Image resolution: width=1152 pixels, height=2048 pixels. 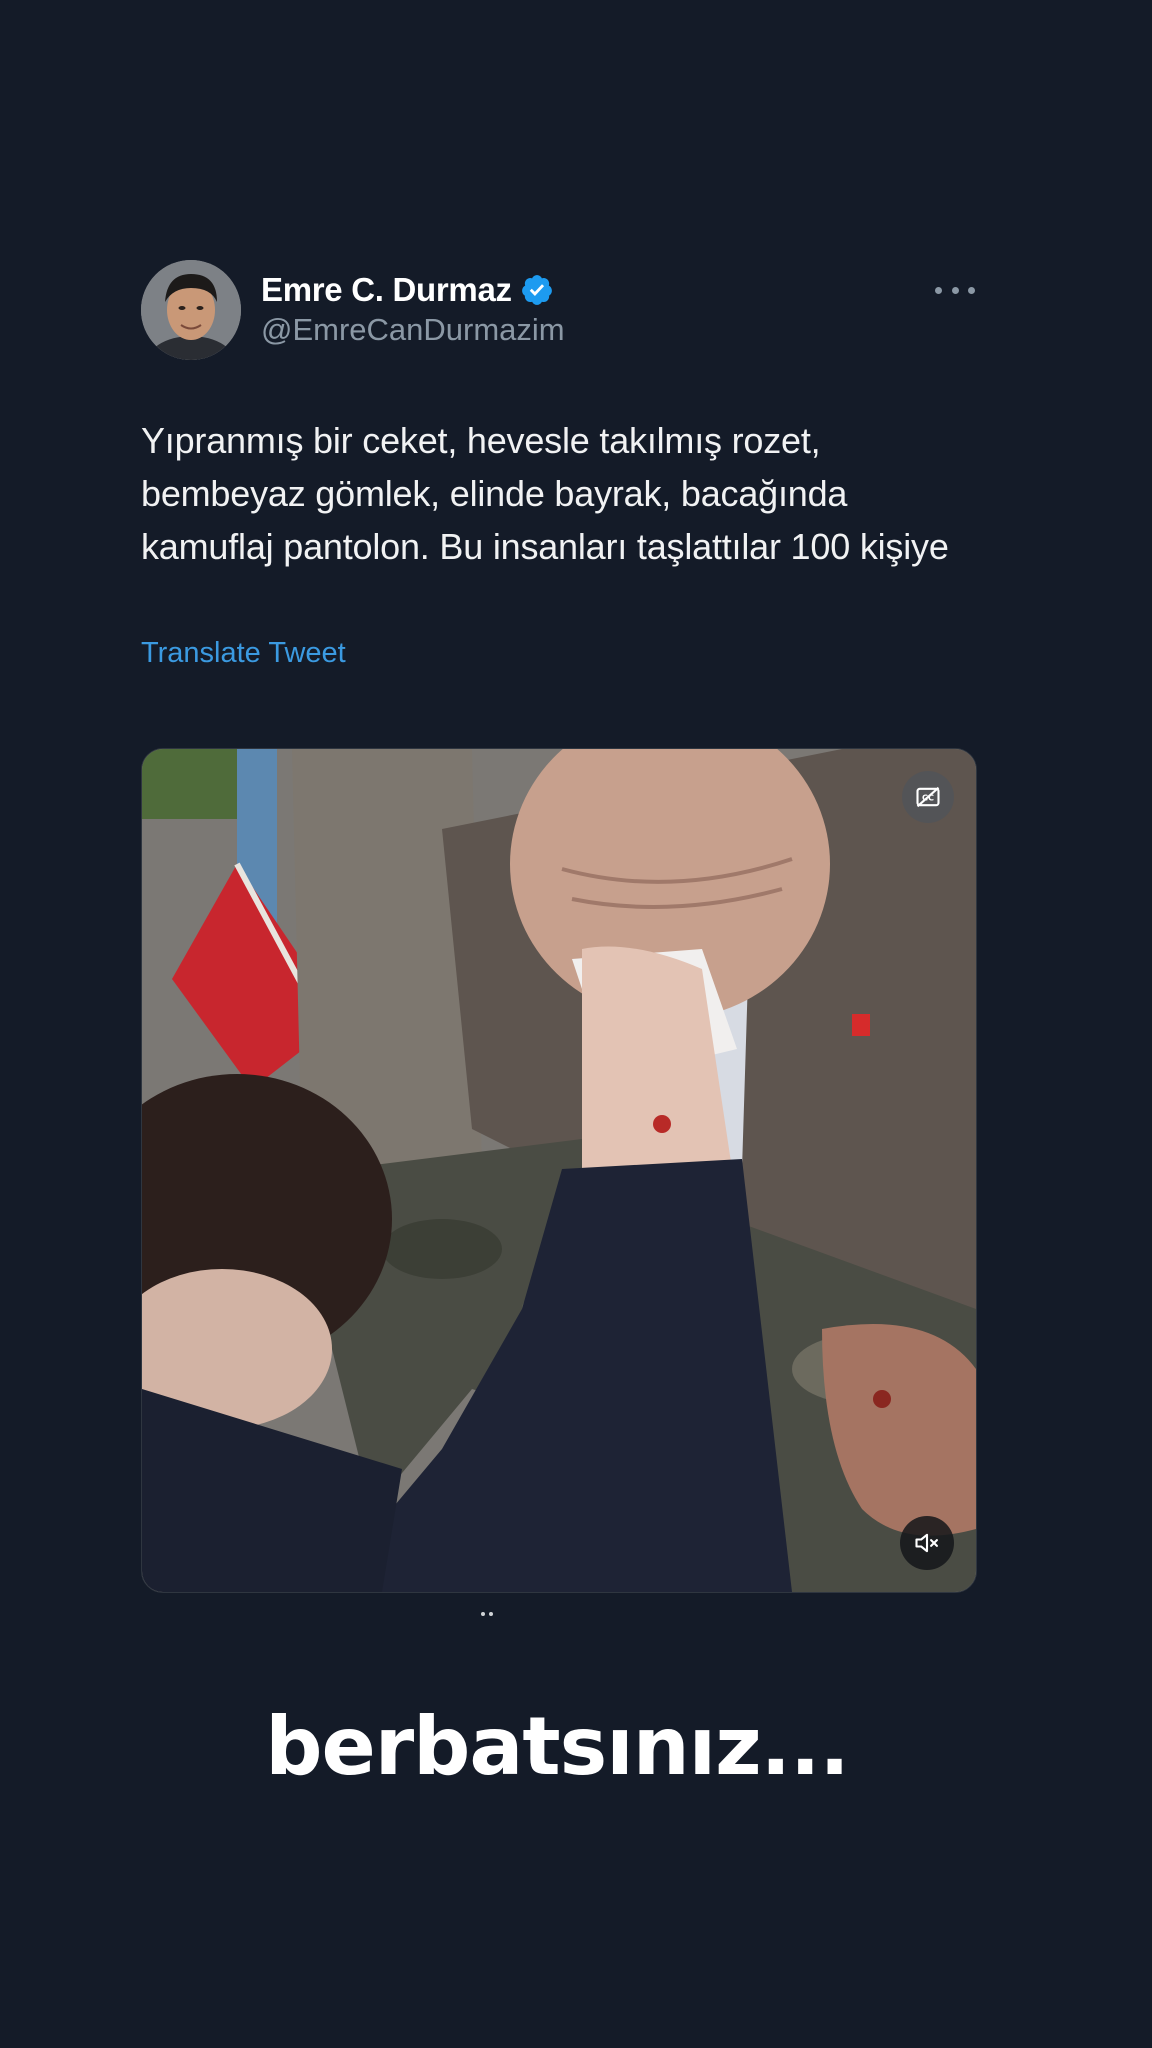 What do you see at coordinates (413, 330) in the screenshot?
I see `author-handle: @EmreCanDurmazim` at bounding box center [413, 330].